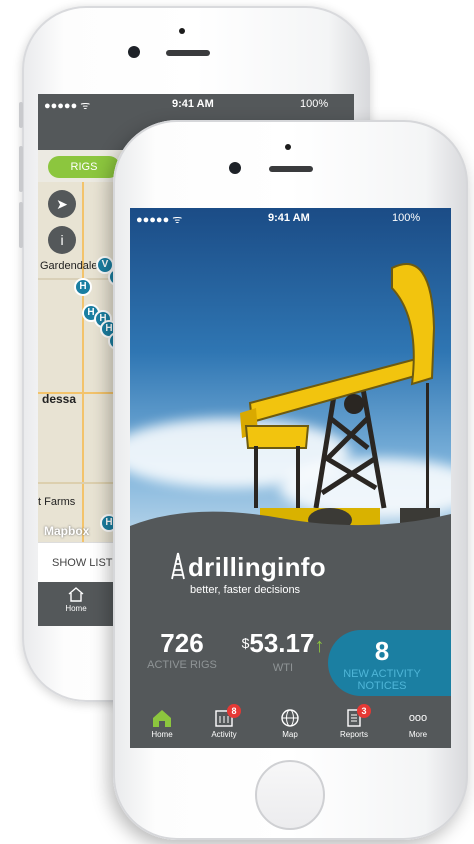 The width and height of the screenshot is (474, 844). Describe the element at coordinates (282, 643) in the screenshot. I see `wti-value: 53.17` at that location.